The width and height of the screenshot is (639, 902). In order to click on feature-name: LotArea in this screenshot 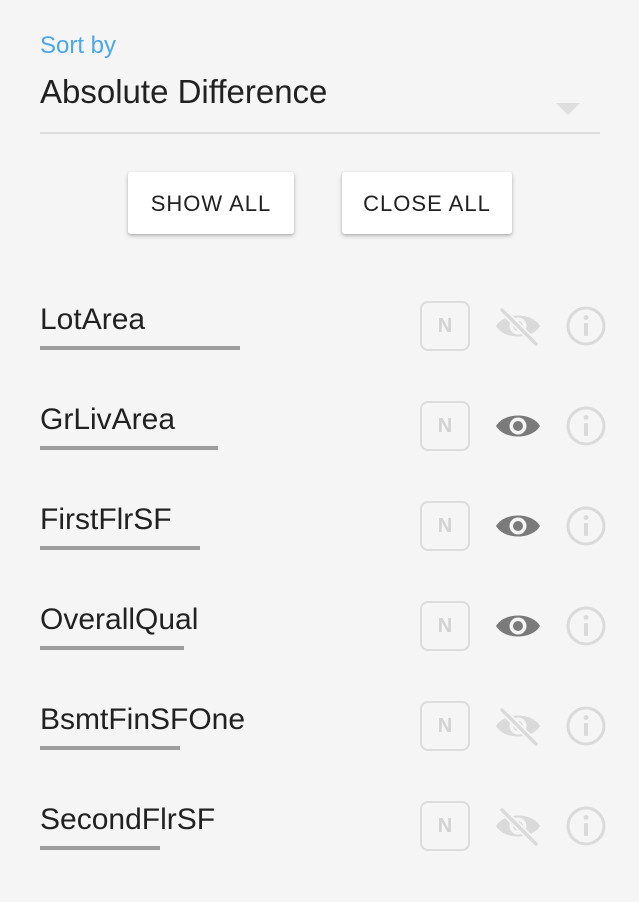, I will do `click(93, 319)`.